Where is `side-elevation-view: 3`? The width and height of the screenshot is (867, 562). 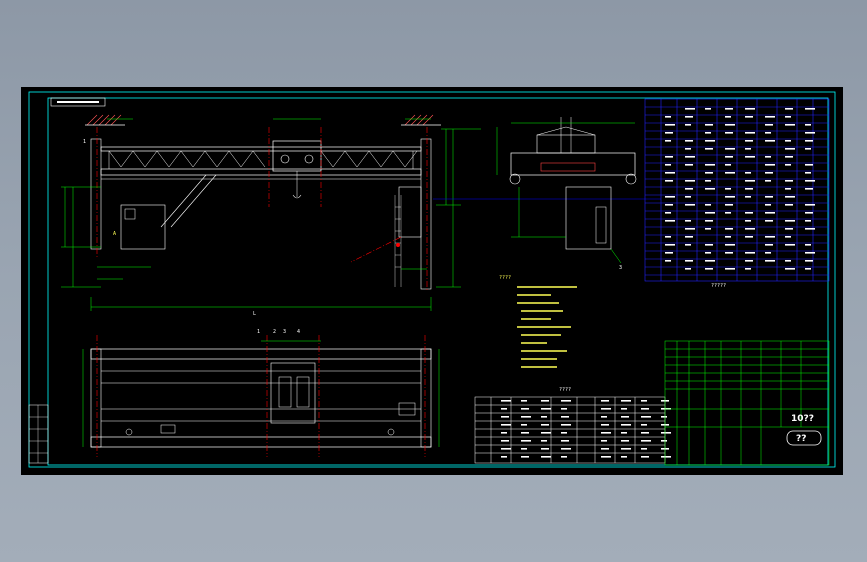
side-elevation-view: 3 is located at coordinates (566, 194).